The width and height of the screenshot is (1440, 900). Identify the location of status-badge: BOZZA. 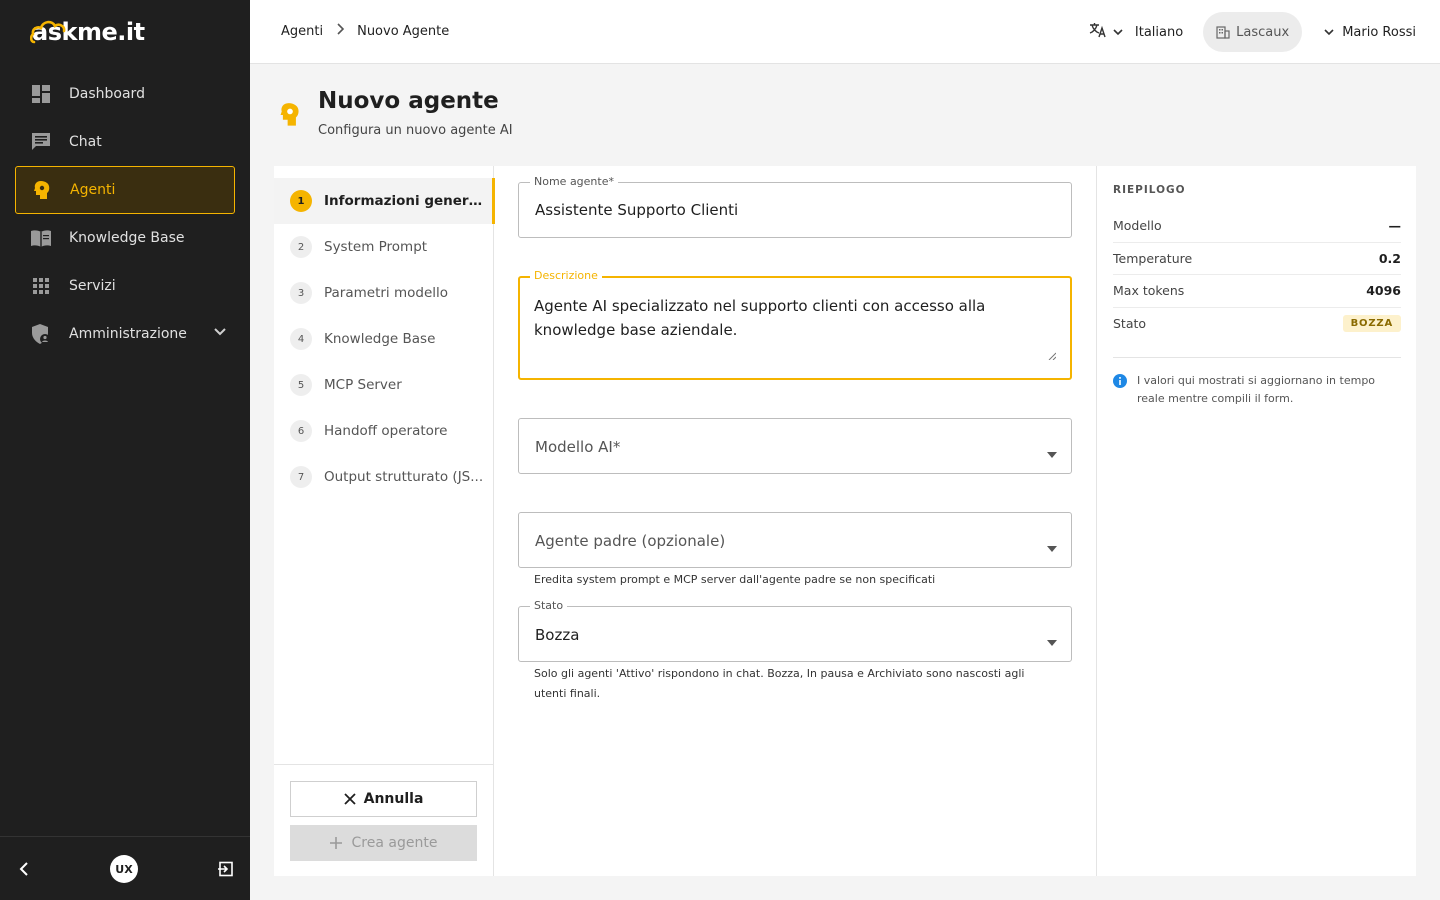
(1371, 324).